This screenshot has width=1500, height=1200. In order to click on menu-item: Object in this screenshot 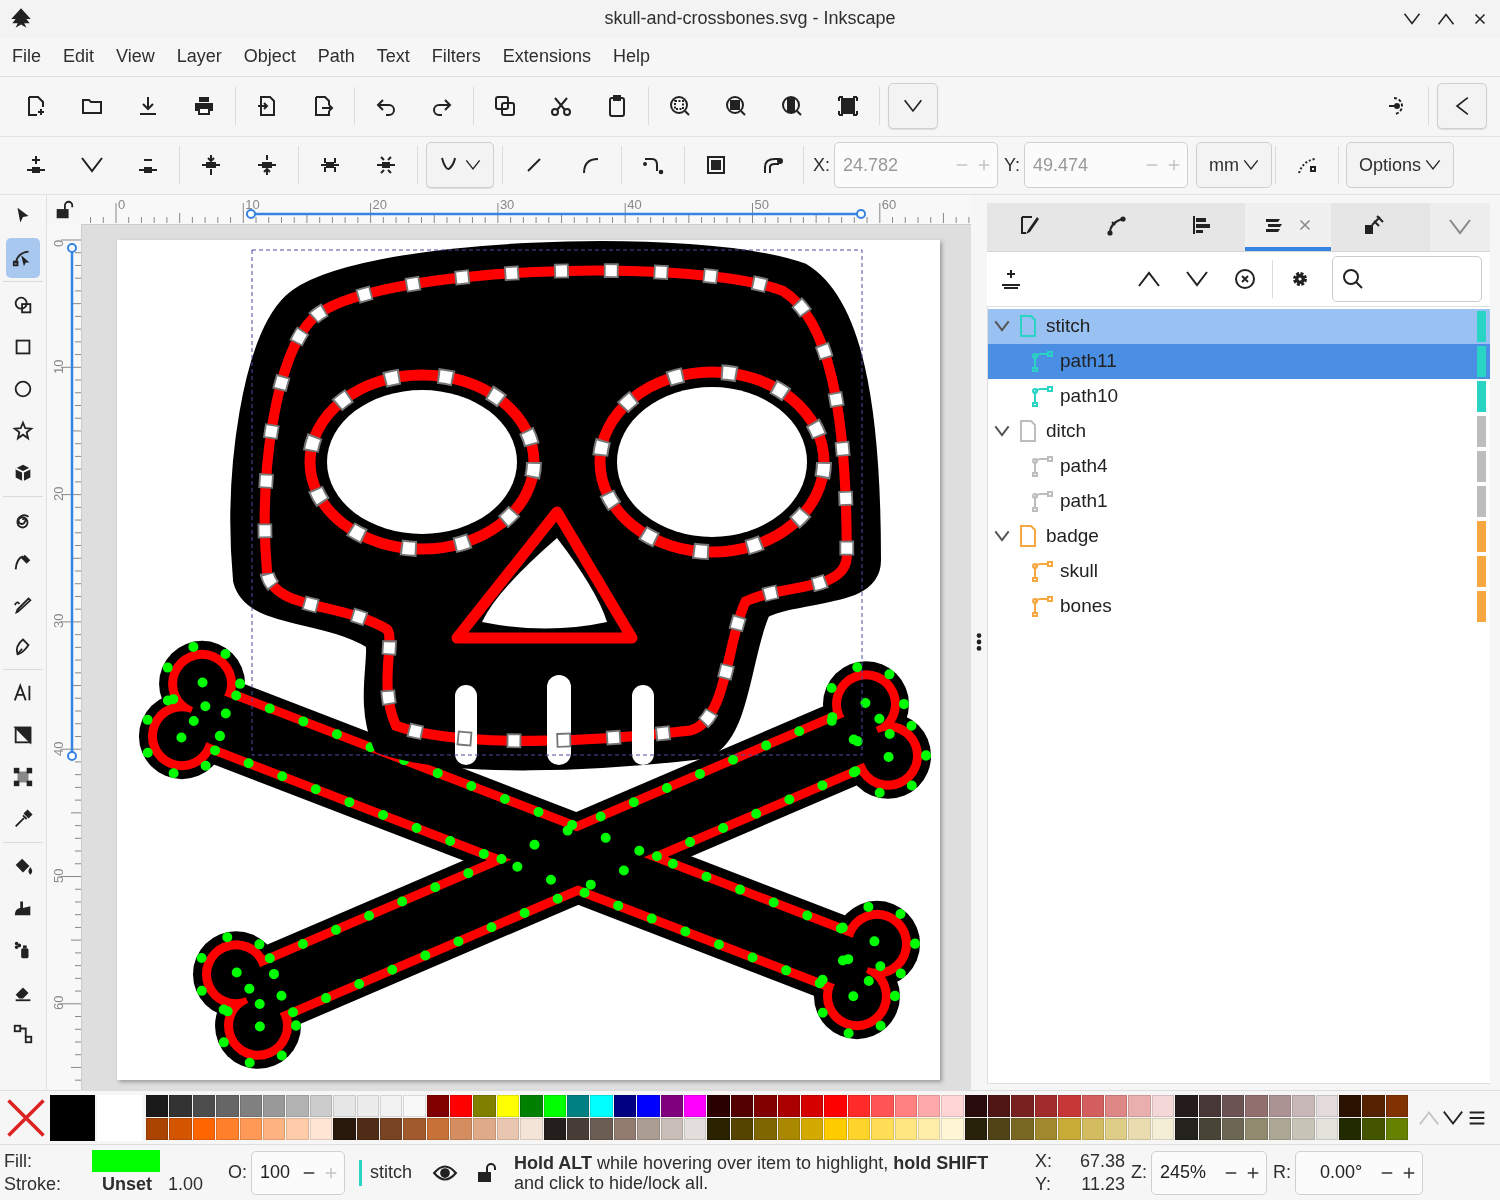, I will do `click(269, 57)`.